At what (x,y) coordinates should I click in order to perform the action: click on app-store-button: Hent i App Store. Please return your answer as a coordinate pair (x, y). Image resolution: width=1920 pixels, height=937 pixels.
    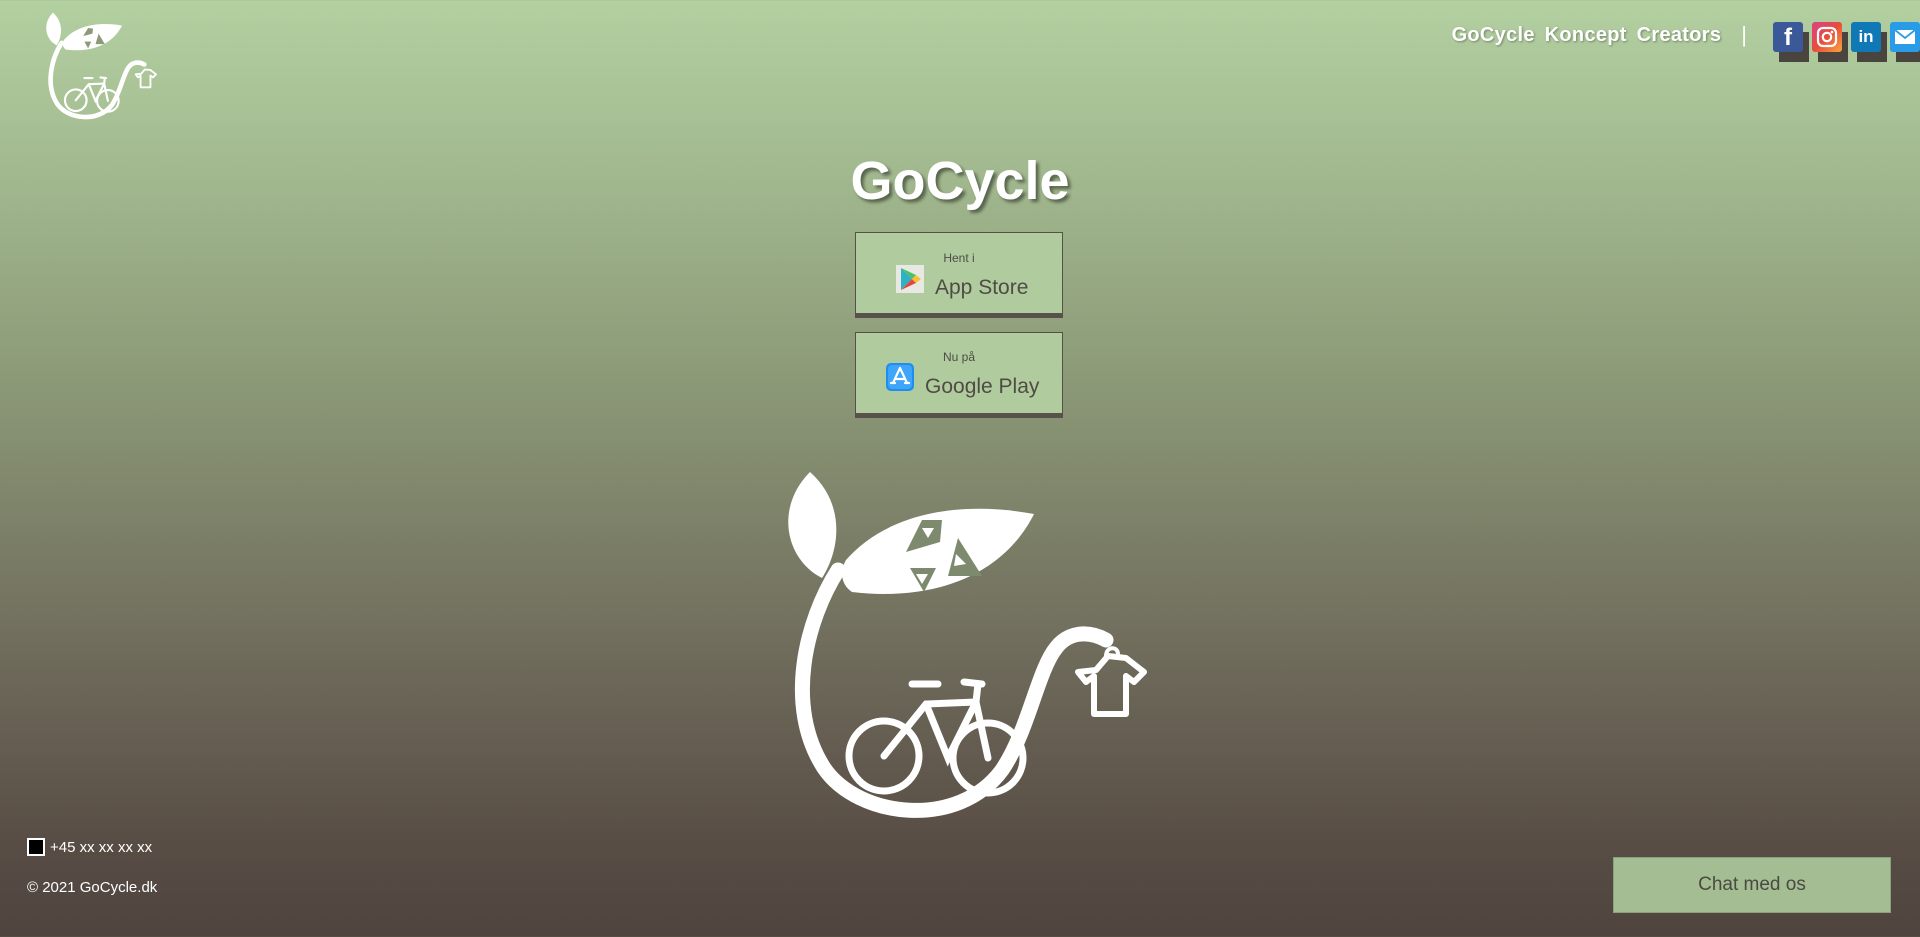
    Looking at the image, I should click on (959, 275).